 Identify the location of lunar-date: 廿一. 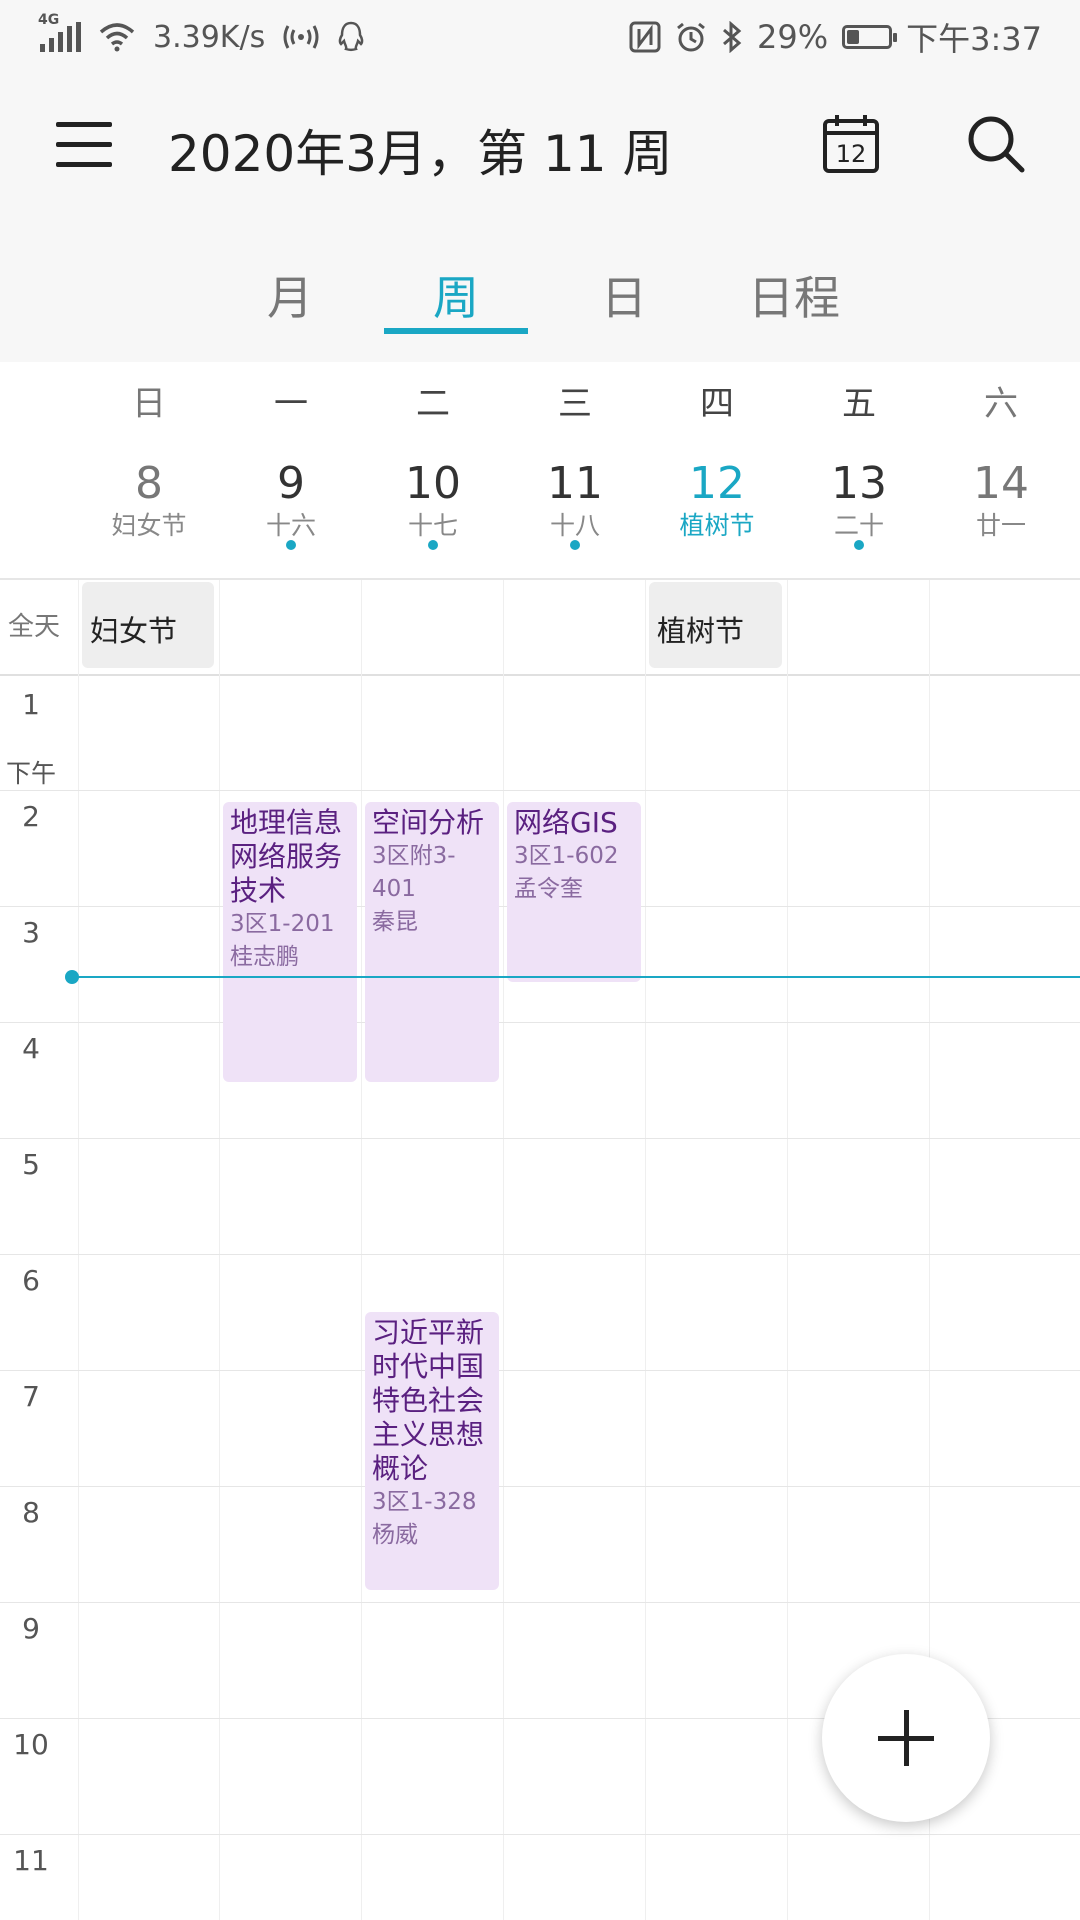
(1000, 525).